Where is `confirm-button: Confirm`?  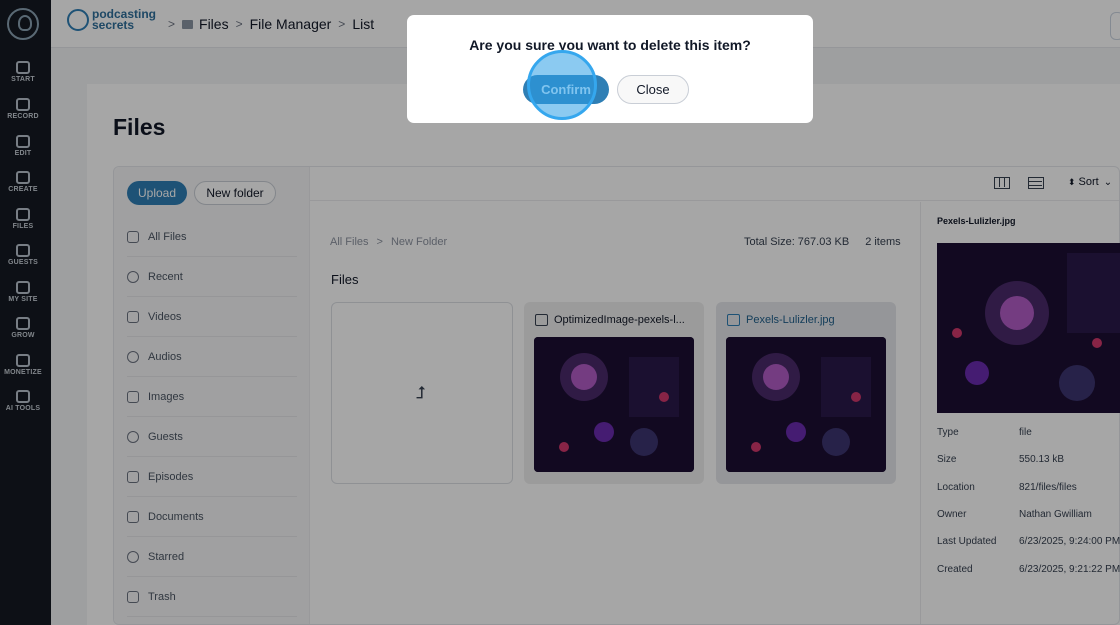 confirm-button: Confirm is located at coordinates (566, 89).